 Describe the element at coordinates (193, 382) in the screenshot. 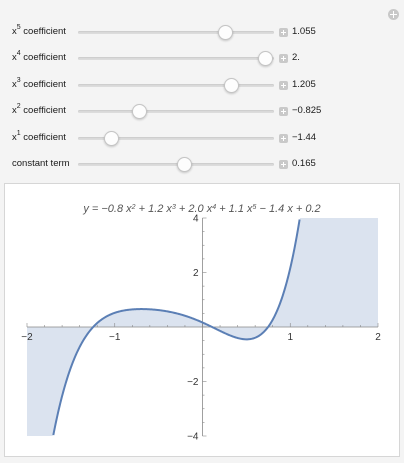

I see `y-tick-label: −2` at that location.